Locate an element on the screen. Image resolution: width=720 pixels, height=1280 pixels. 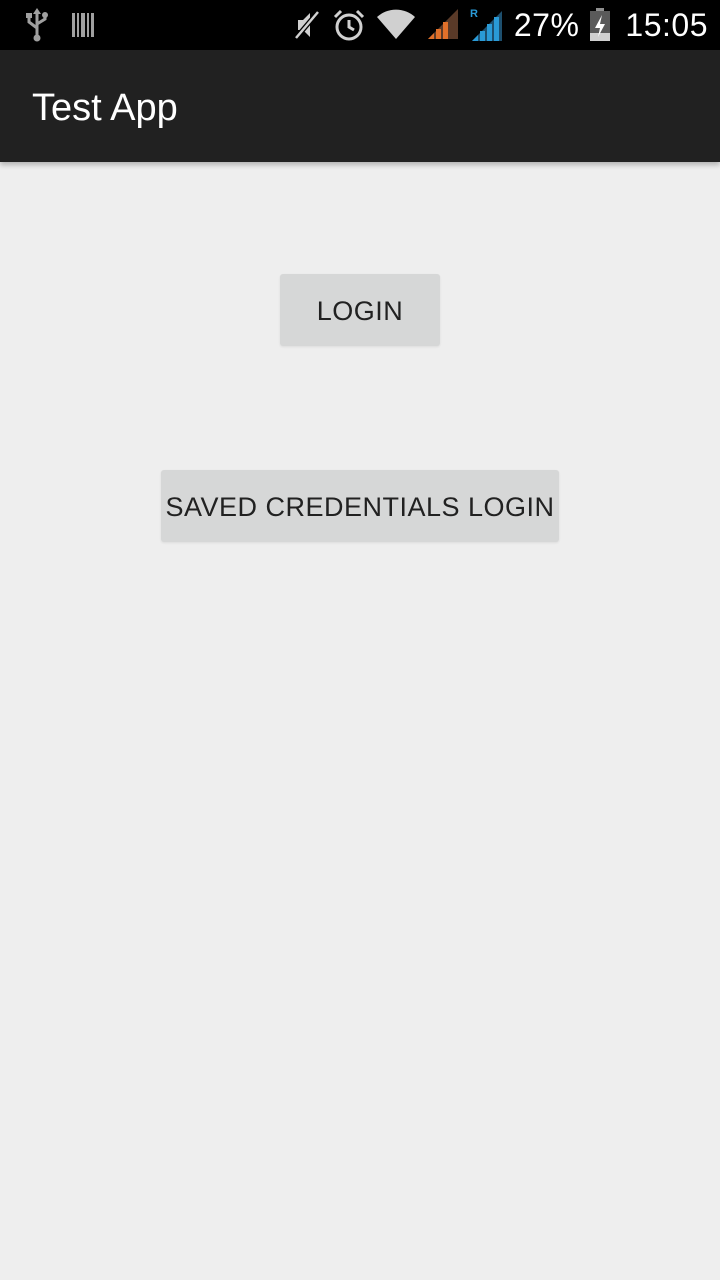
signal-sim2-roaming-icon: R is located at coordinates (487, 25).